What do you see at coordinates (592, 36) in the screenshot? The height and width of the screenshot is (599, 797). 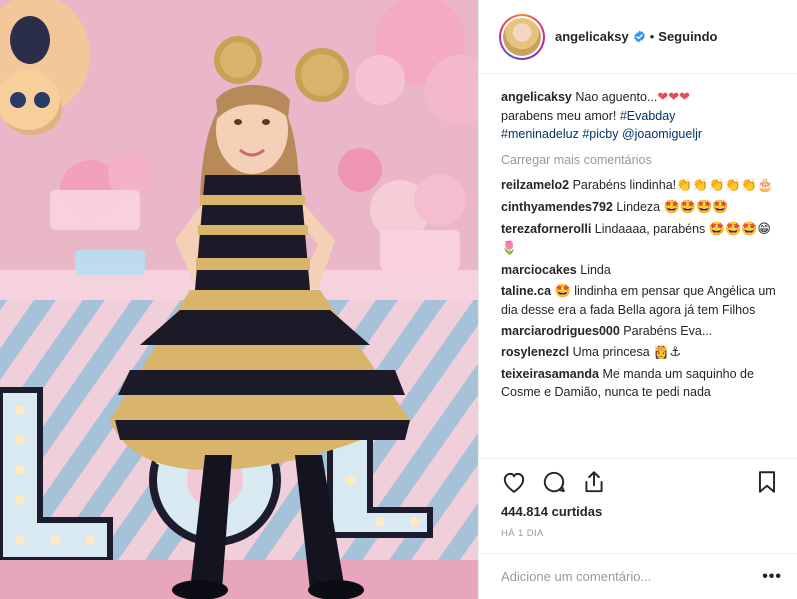 I see `author-username: angelicaksy` at bounding box center [592, 36].